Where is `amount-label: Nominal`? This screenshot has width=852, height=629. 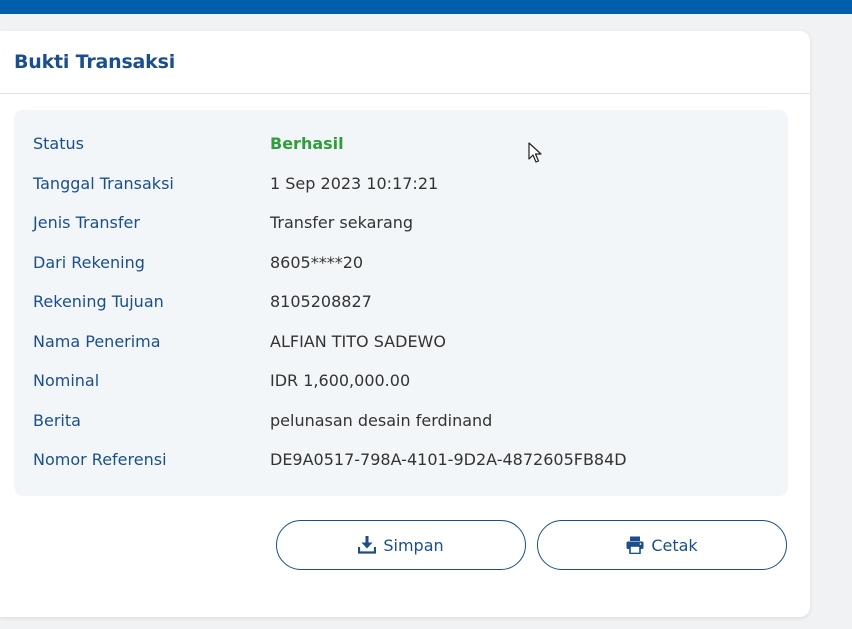 amount-label: Nominal is located at coordinates (66, 381).